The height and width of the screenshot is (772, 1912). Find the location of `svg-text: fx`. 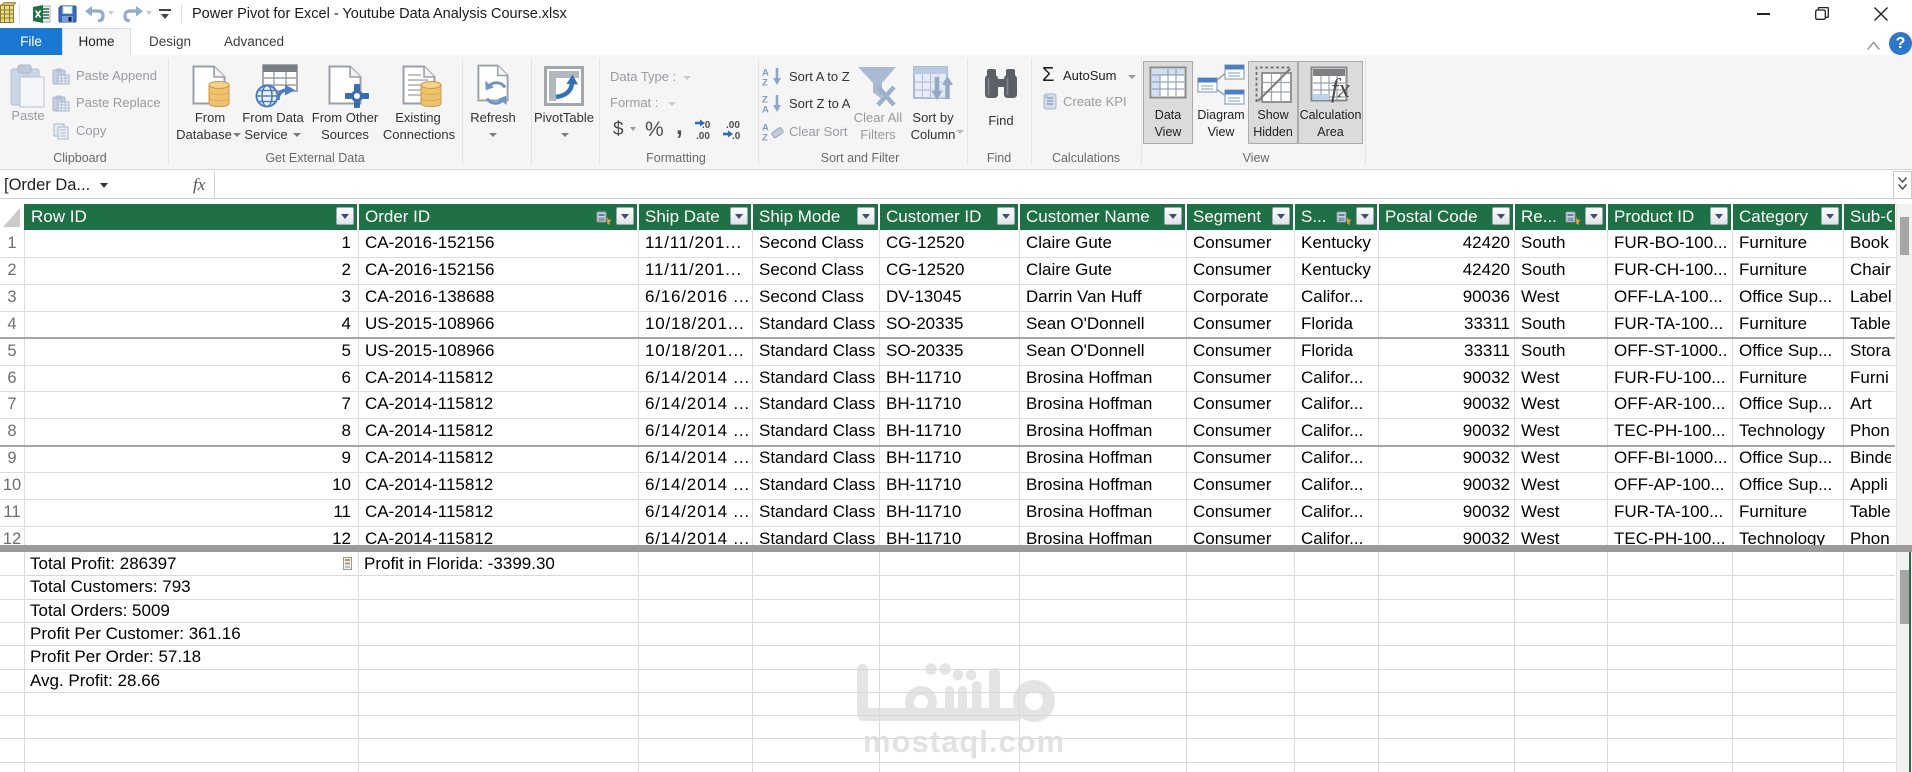

svg-text: fx is located at coordinates (1340, 88).